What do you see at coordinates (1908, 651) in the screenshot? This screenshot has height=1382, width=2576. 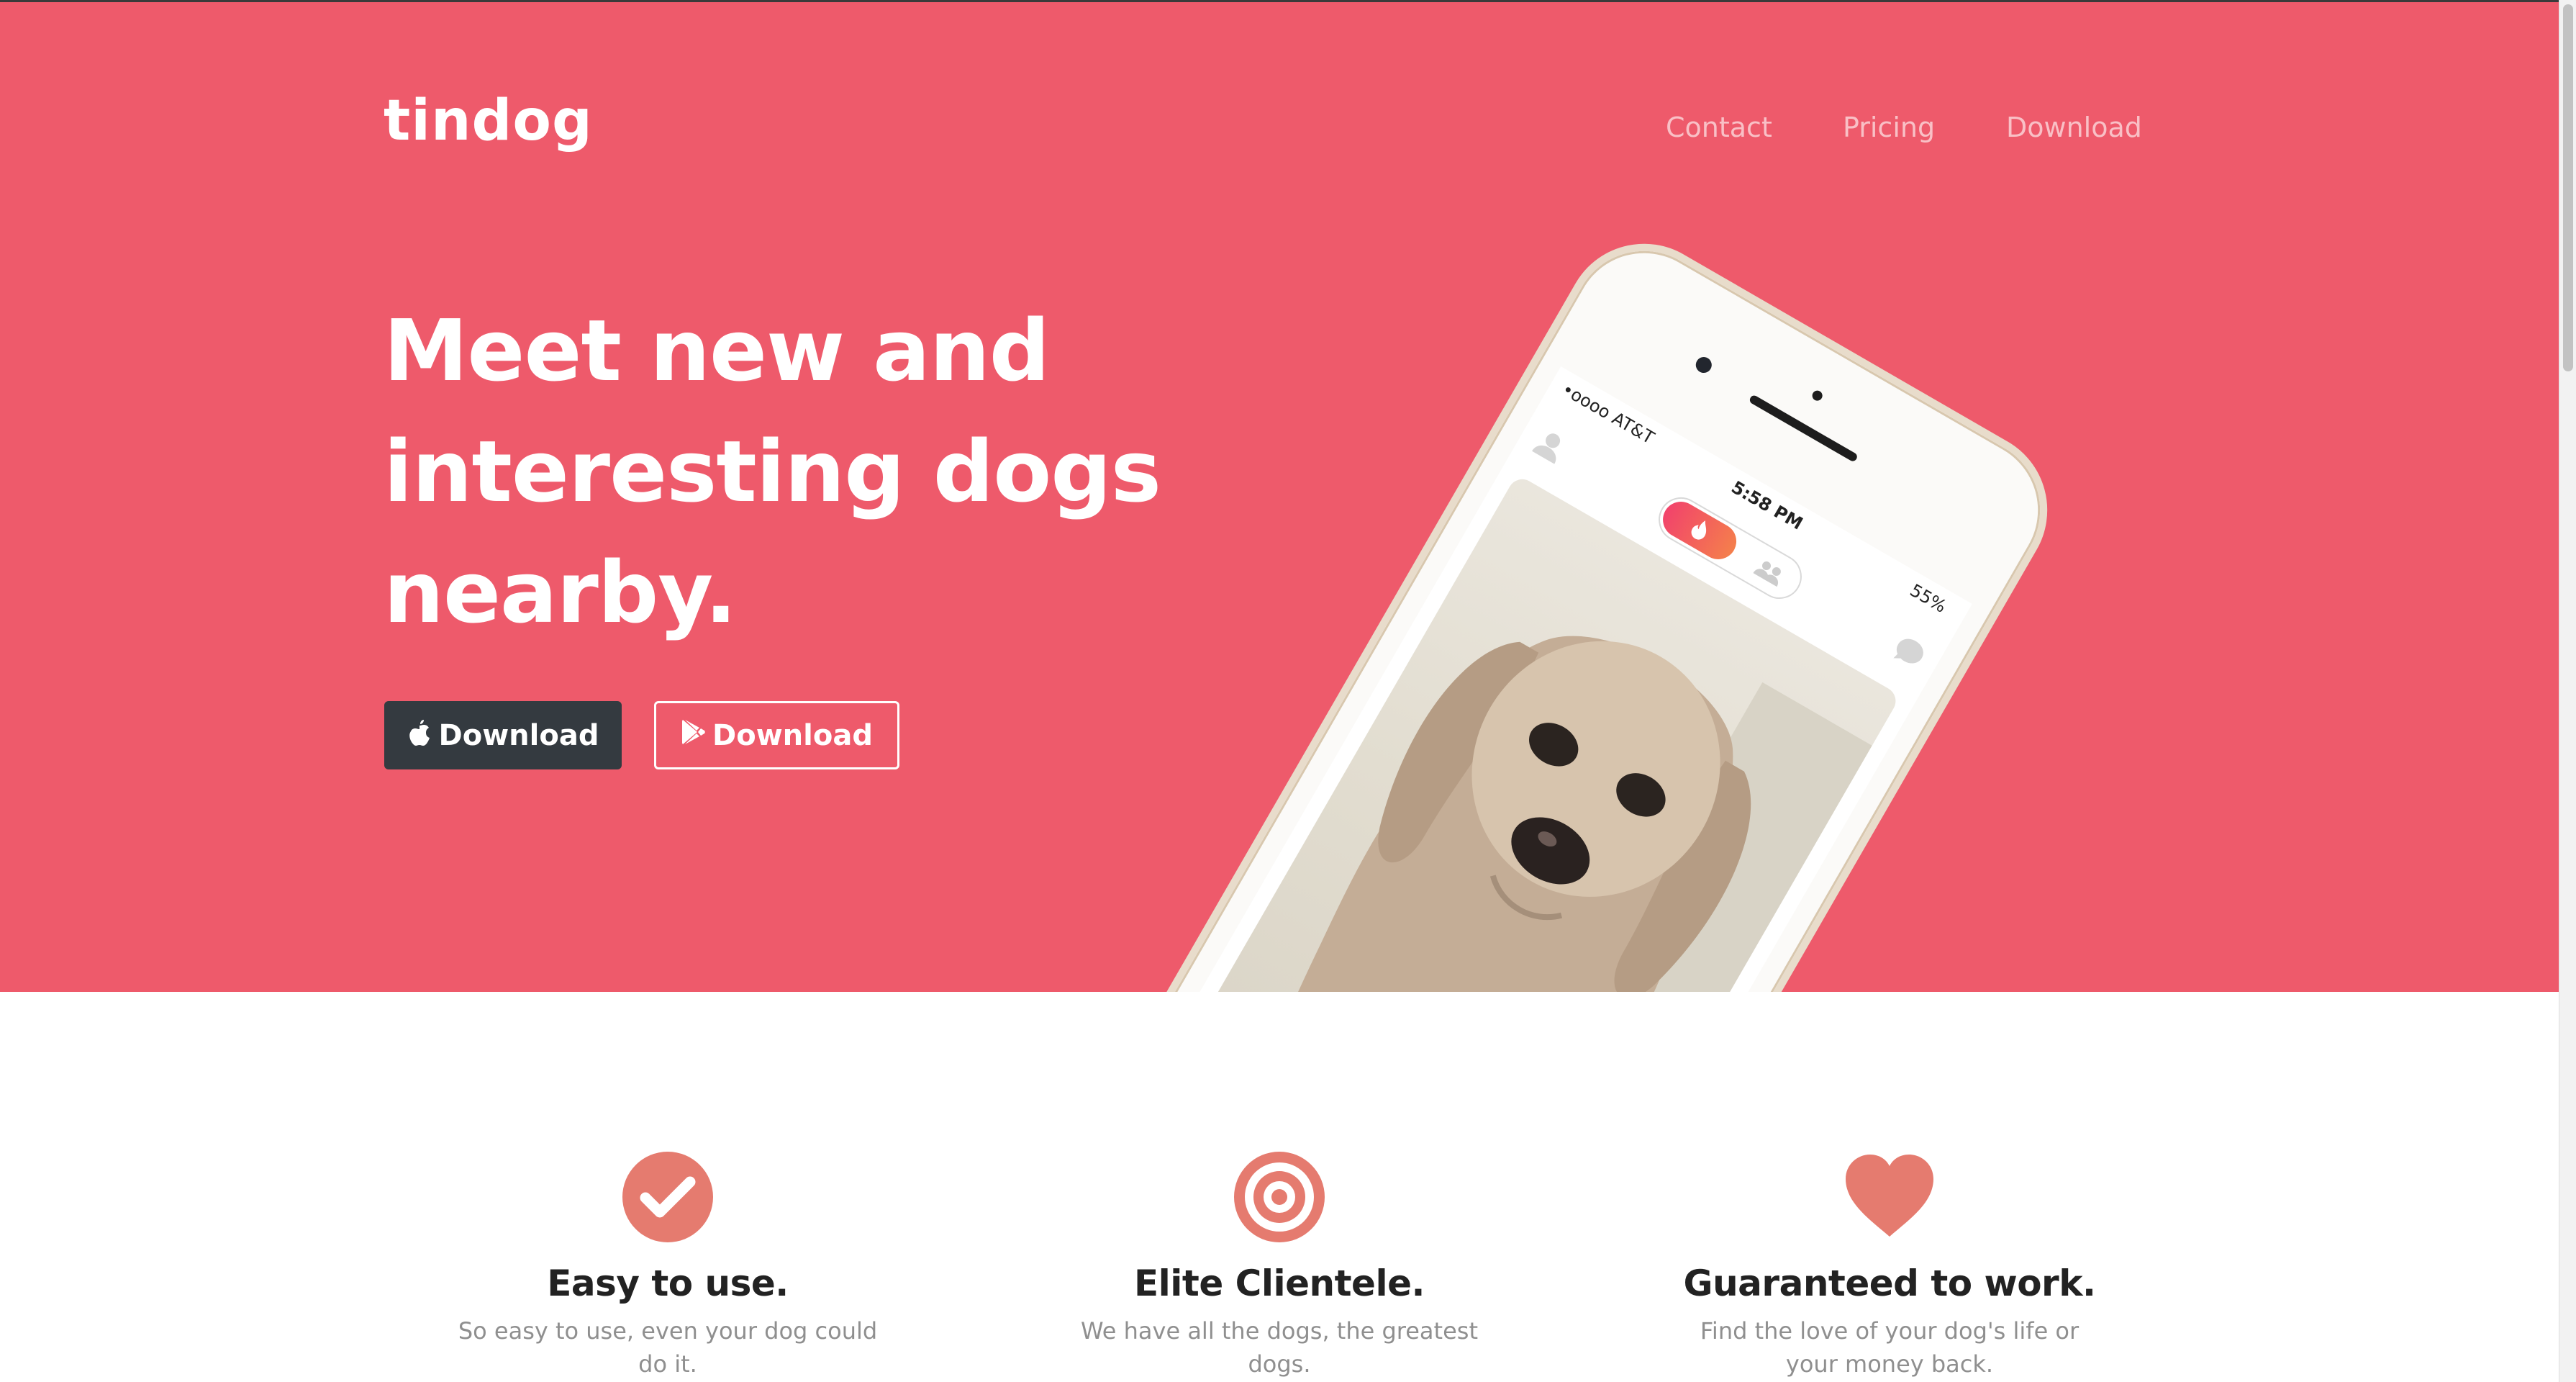 I see `chat-icon` at bounding box center [1908, 651].